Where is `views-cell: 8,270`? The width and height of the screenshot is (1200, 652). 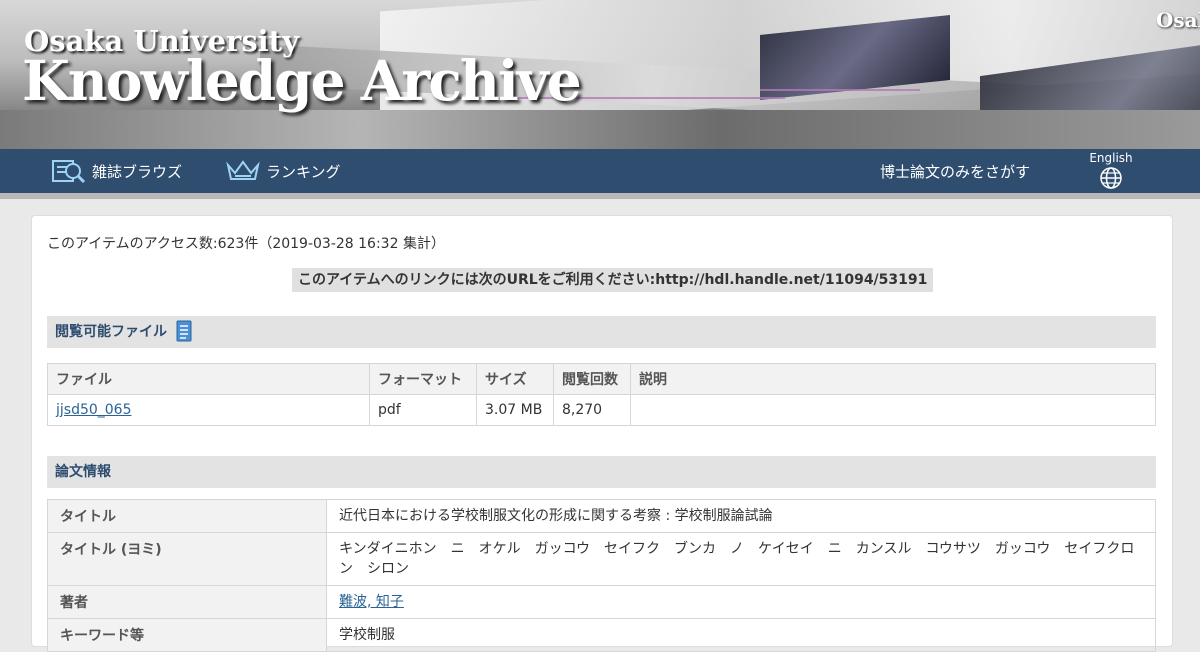 views-cell: 8,270 is located at coordinates (592, 410).